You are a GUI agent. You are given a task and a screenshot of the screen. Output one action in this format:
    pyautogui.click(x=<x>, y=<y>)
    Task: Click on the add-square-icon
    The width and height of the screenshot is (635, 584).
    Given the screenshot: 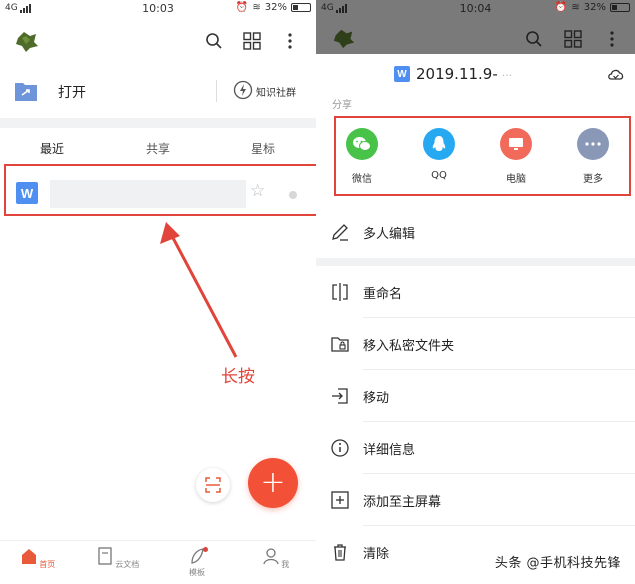 What is the action you would take?
    pyautogui.click(x=340, y=500)
    